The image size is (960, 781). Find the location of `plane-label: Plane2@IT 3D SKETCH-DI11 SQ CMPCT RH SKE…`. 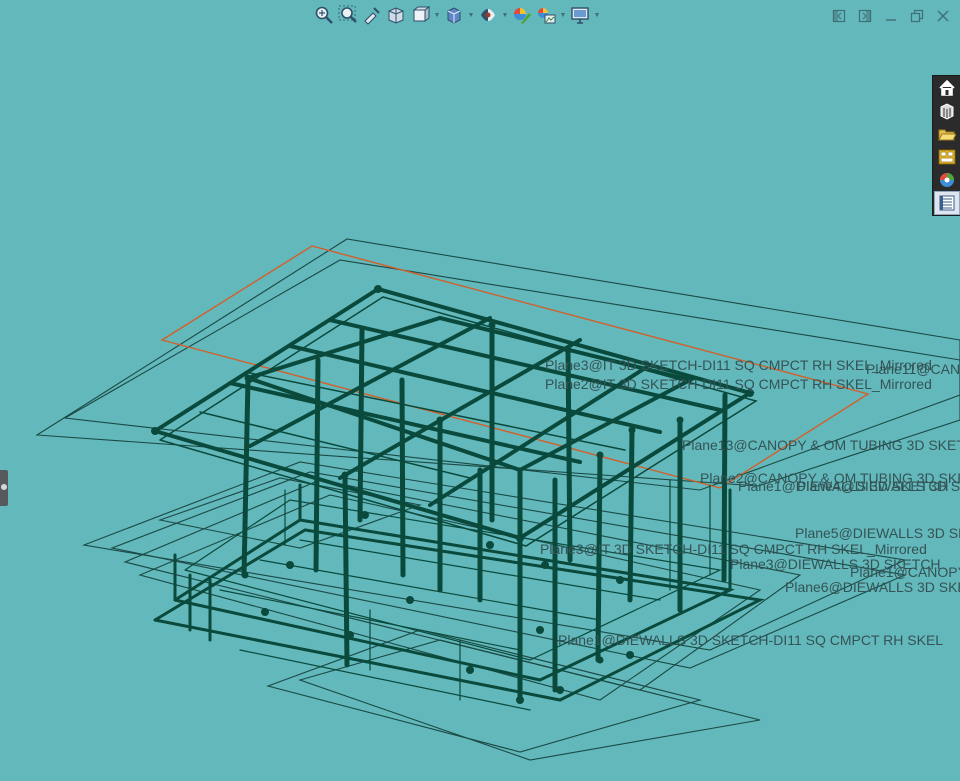

plane-label: Plane2@IT 3D SKETCH-DI11 SQ CMPCT RH SKE… is located at coordinates (738, 384).